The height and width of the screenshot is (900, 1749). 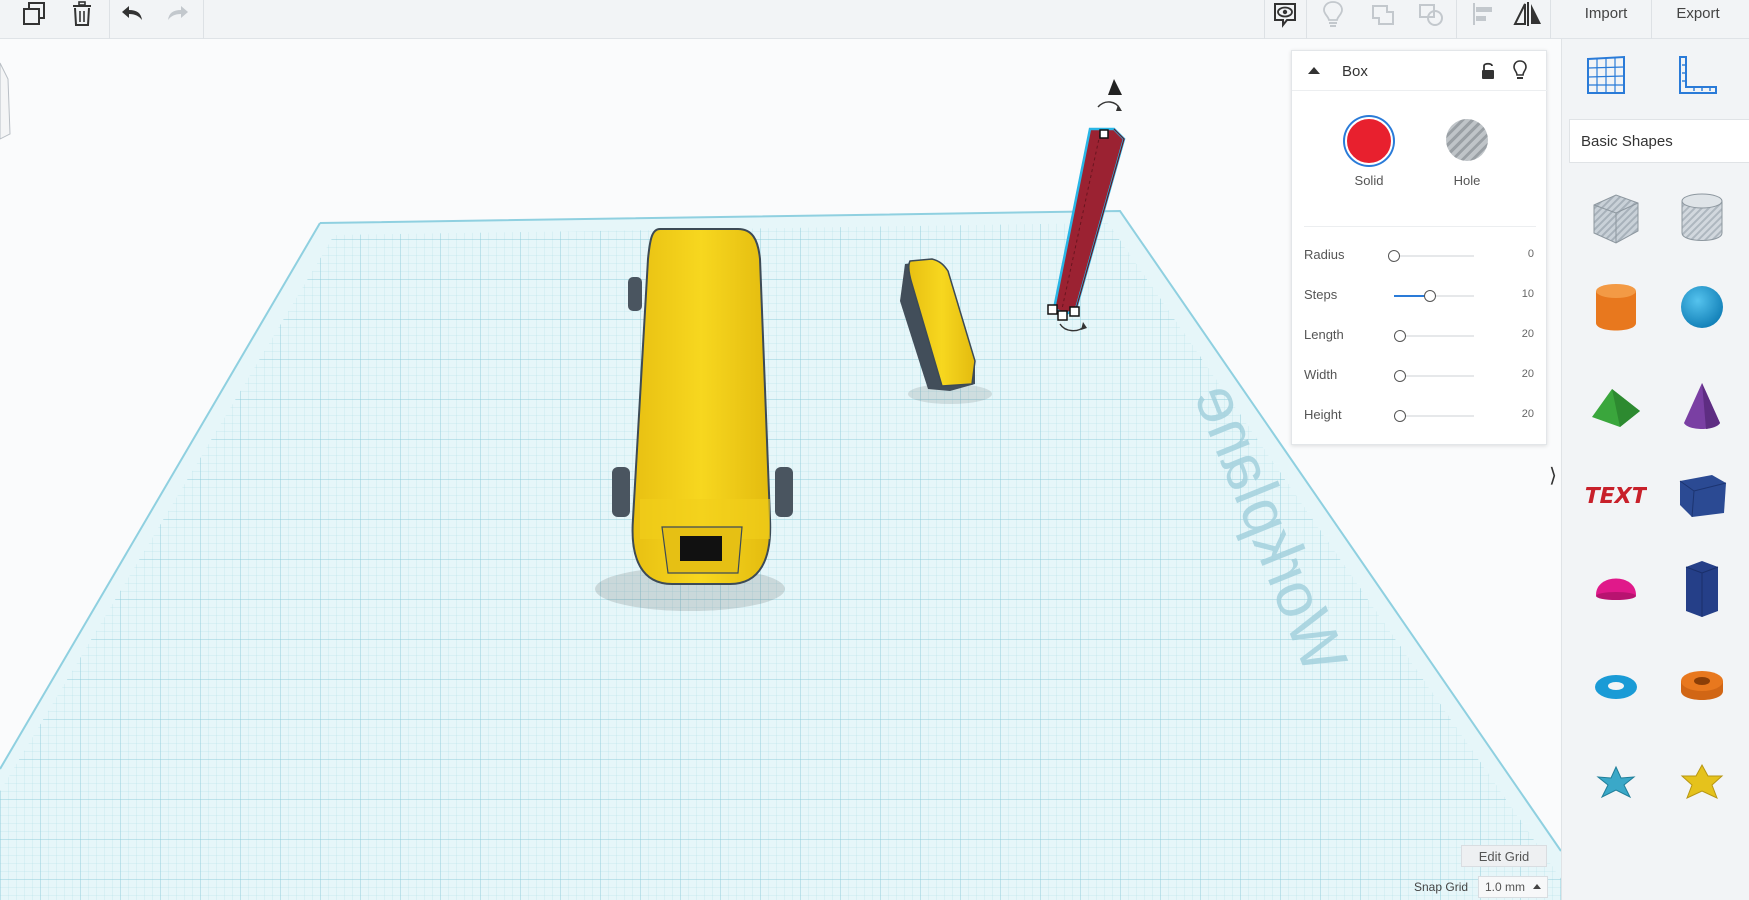 I want to click on prop-width-slider, so click(x=1434, y=376).